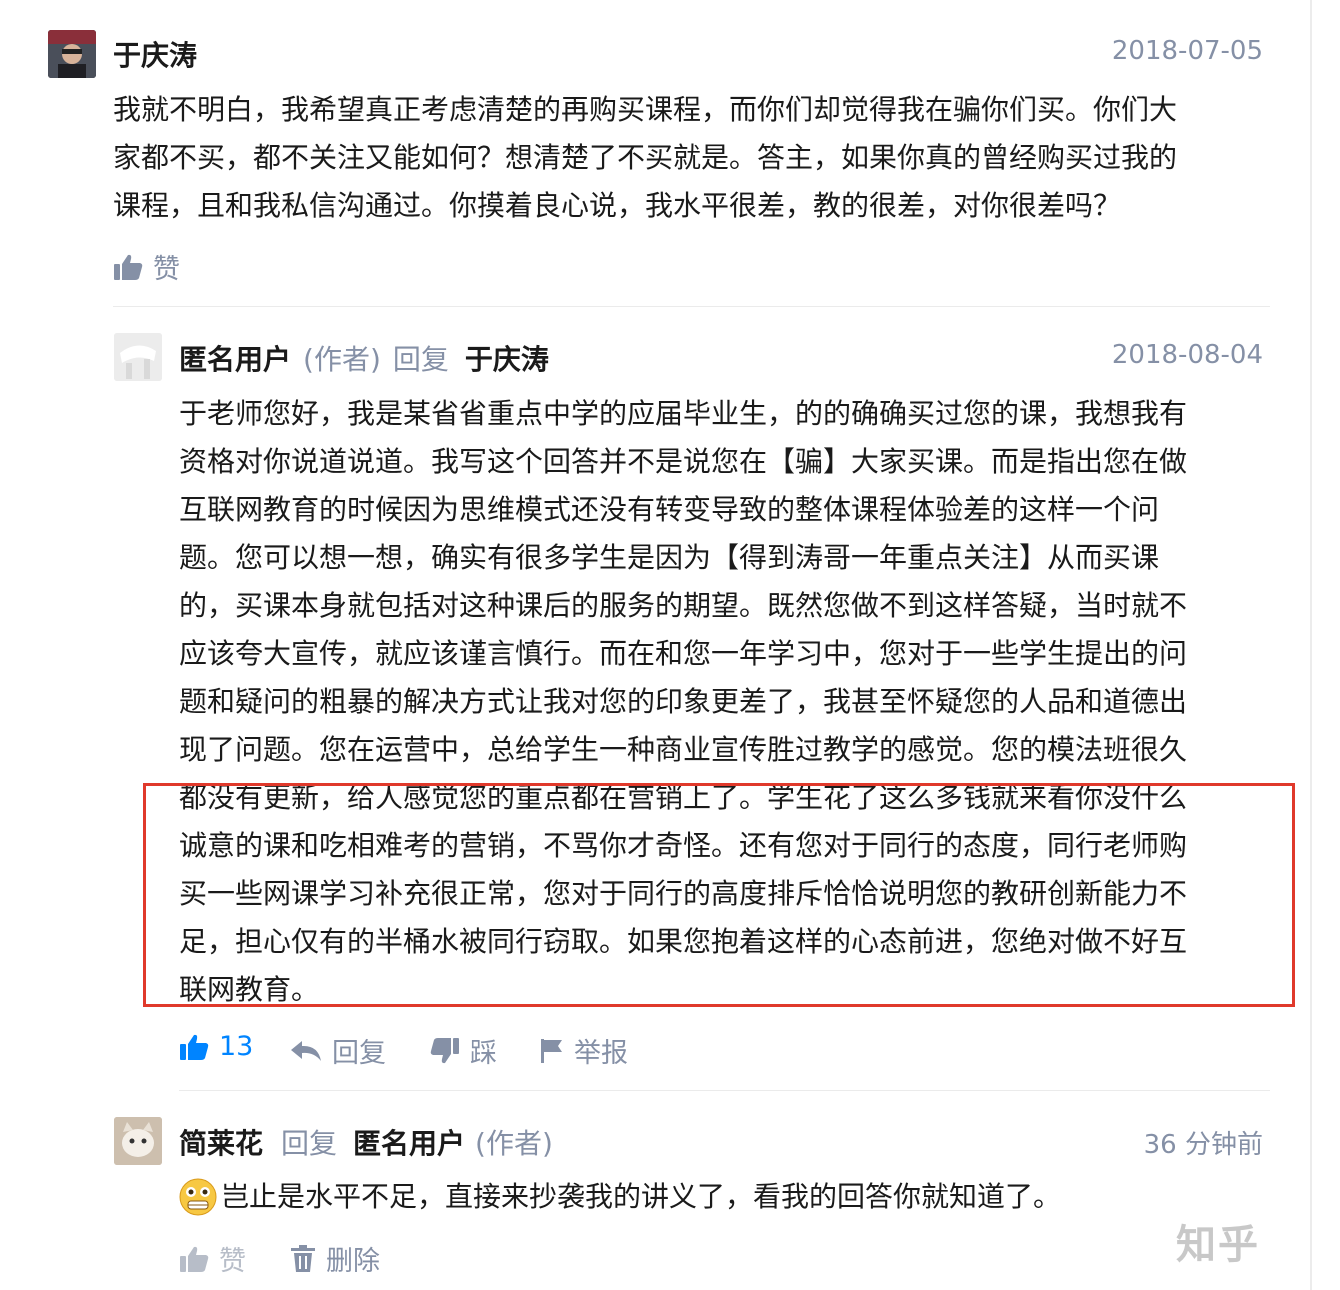  I want to click on comment-author: 简莱花, so click(221, 1143).